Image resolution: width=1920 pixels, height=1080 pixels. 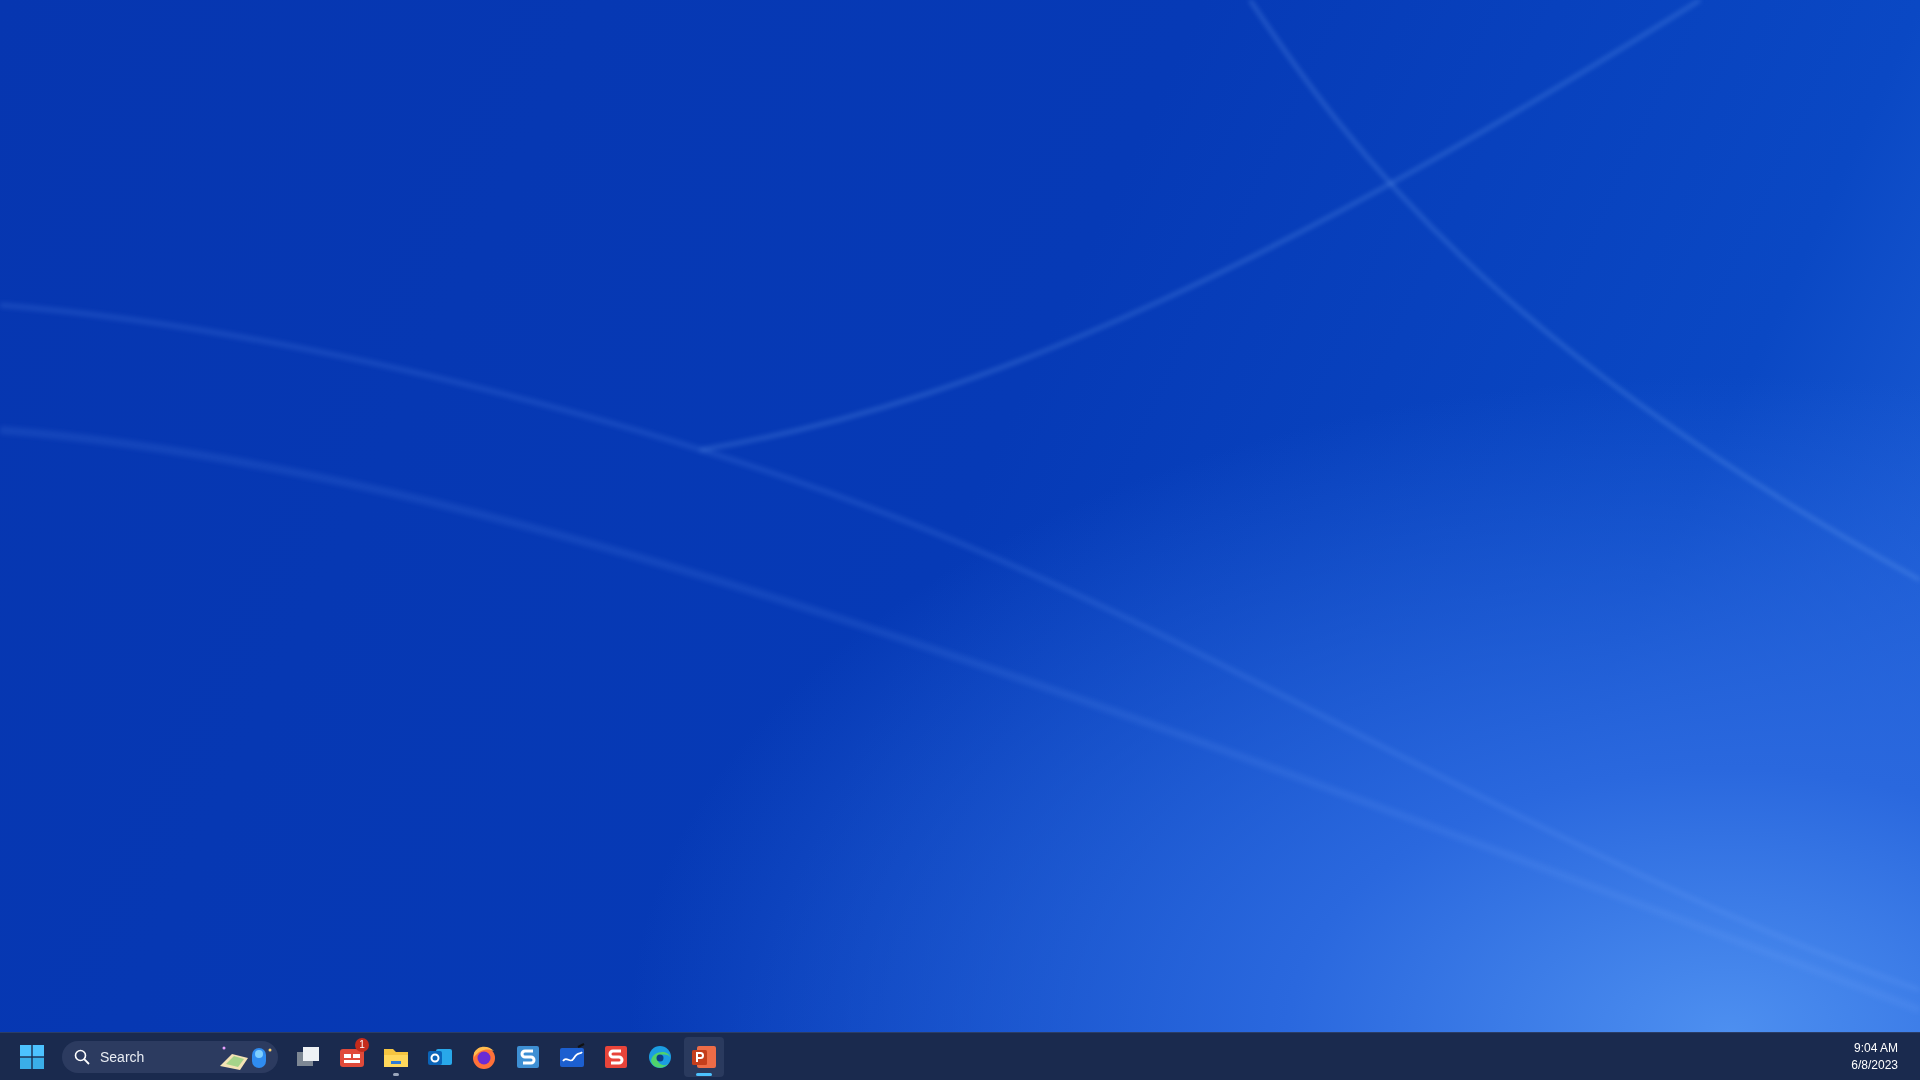 I want to click on search-field: Search, so click(x=145, y=1056).